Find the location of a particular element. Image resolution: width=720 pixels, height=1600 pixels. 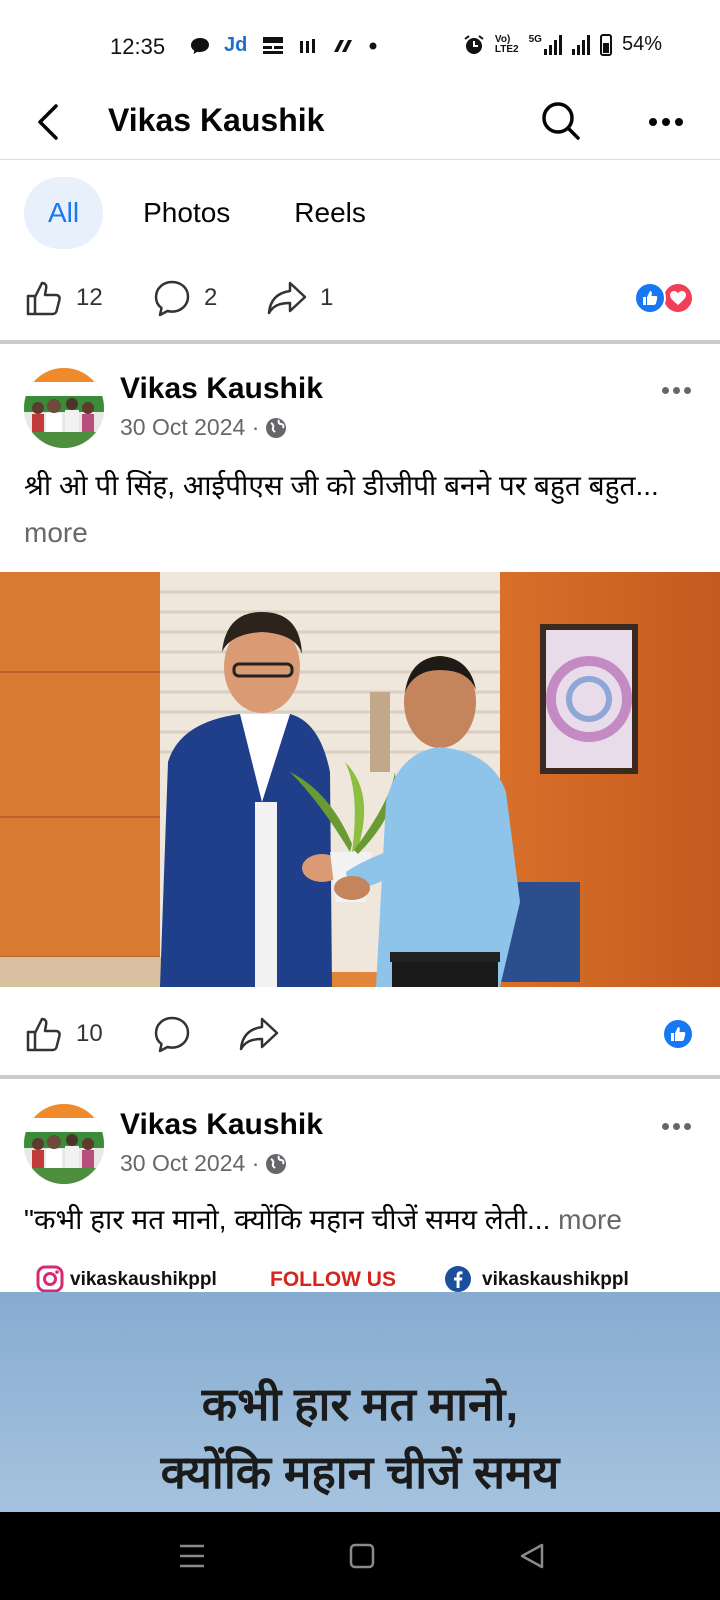

comment-button: 2 is located at coordinates (184, 298).